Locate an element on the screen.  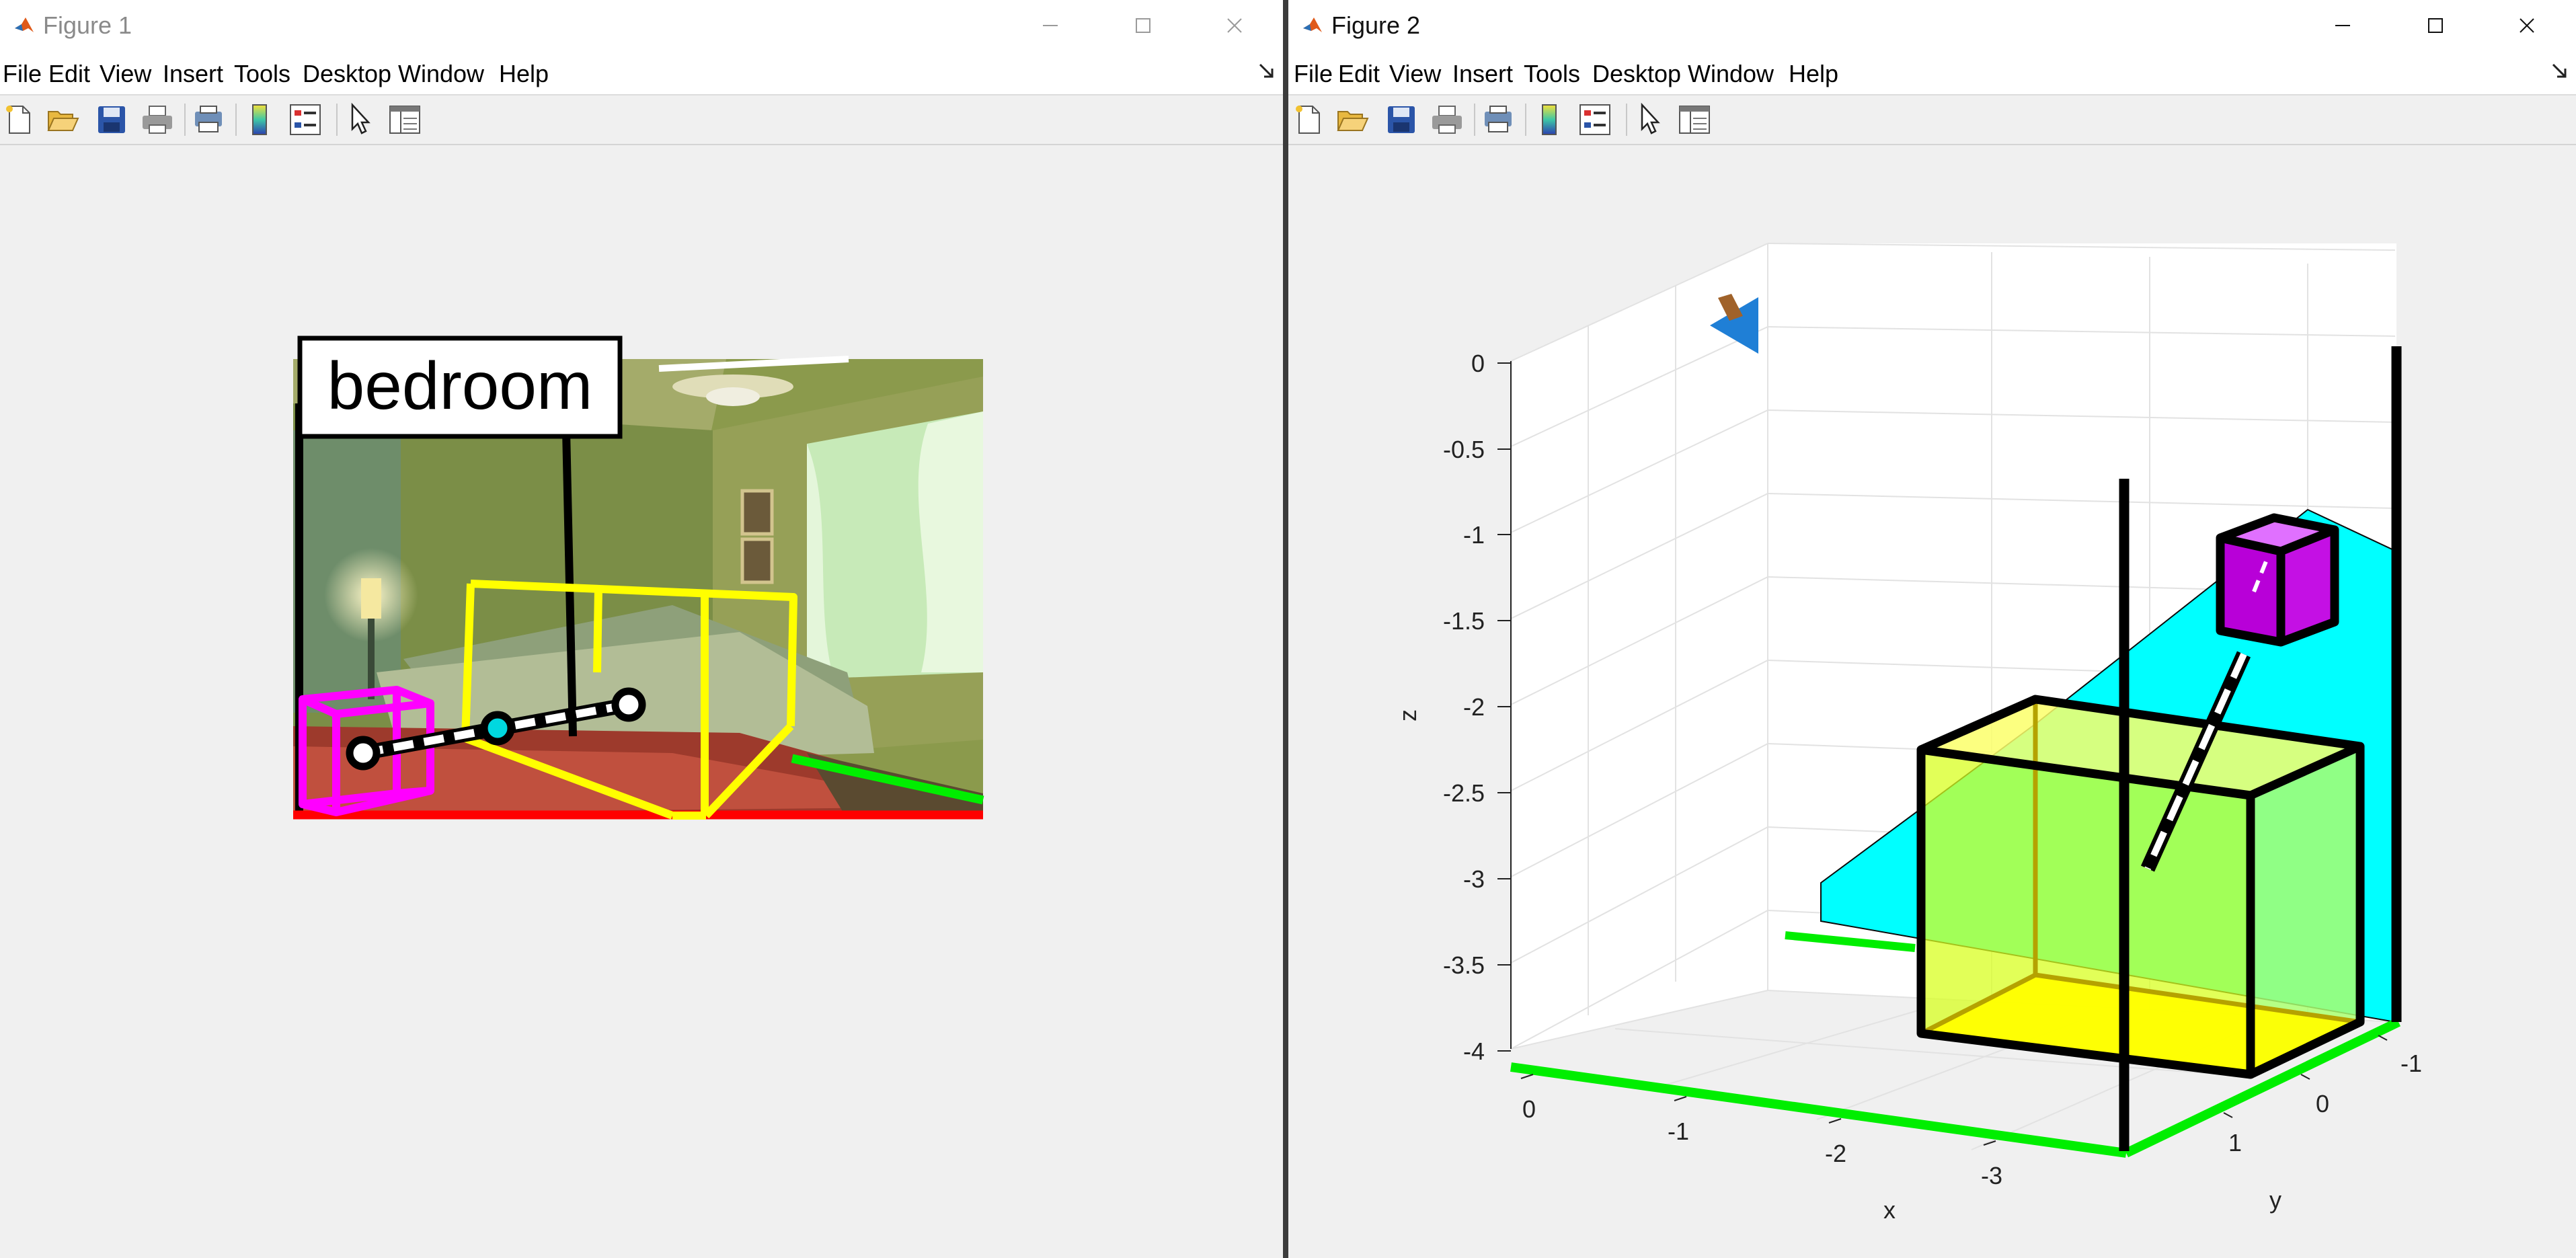
x-axis: 0 -1 -2 -3 x is located at coordinates (1761, 1149).